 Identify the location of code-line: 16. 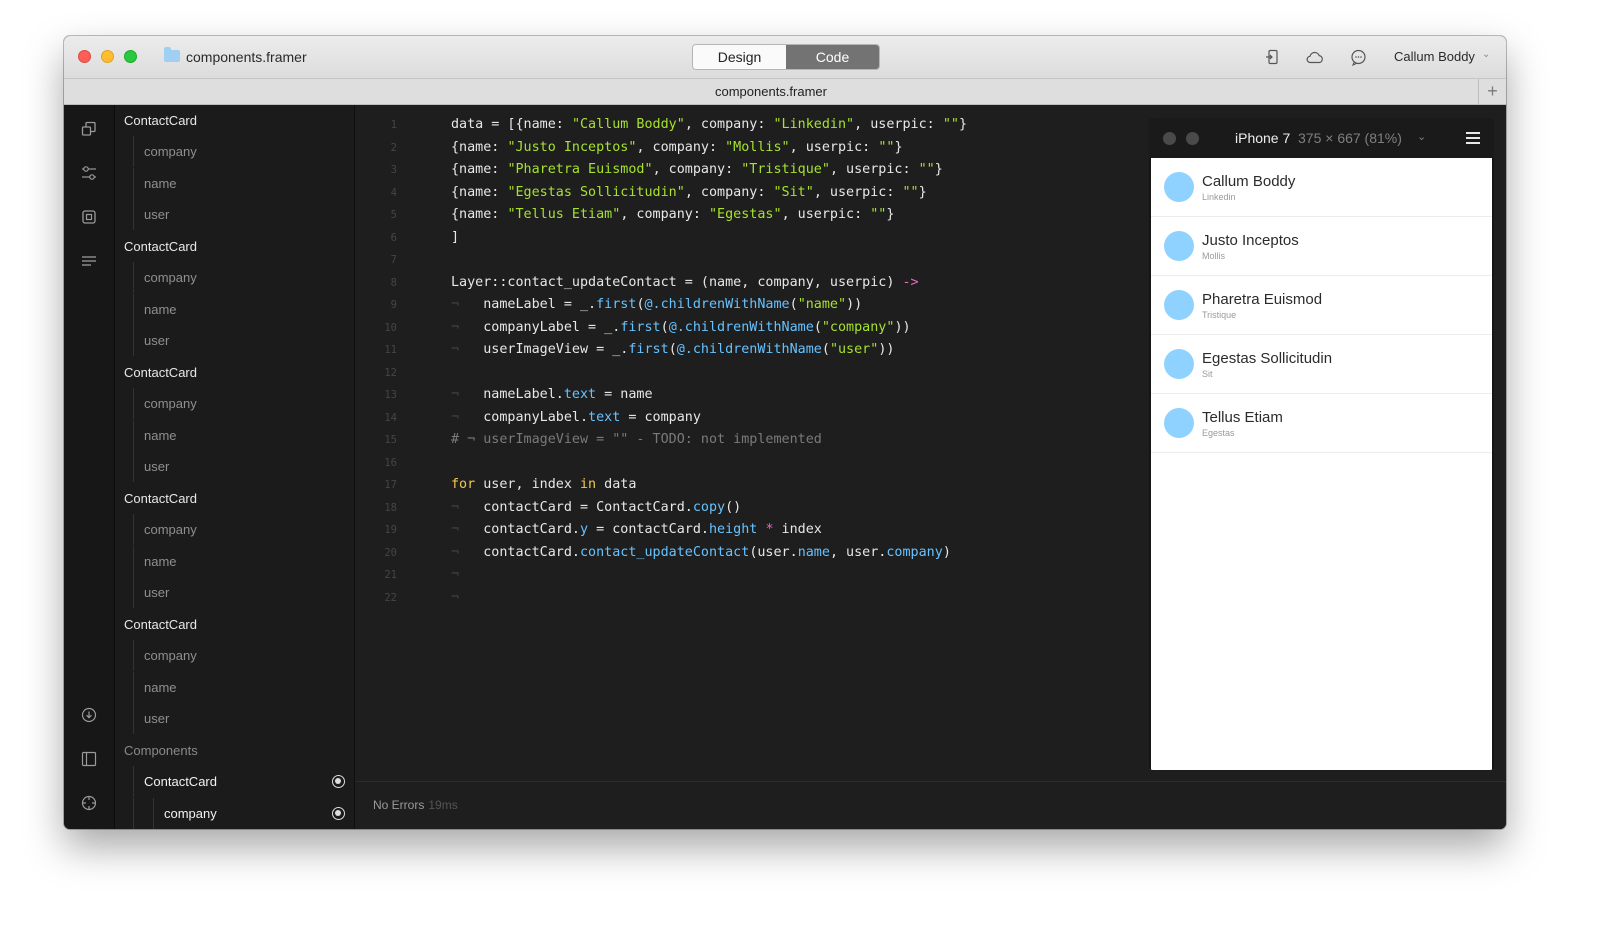
(390, 463).